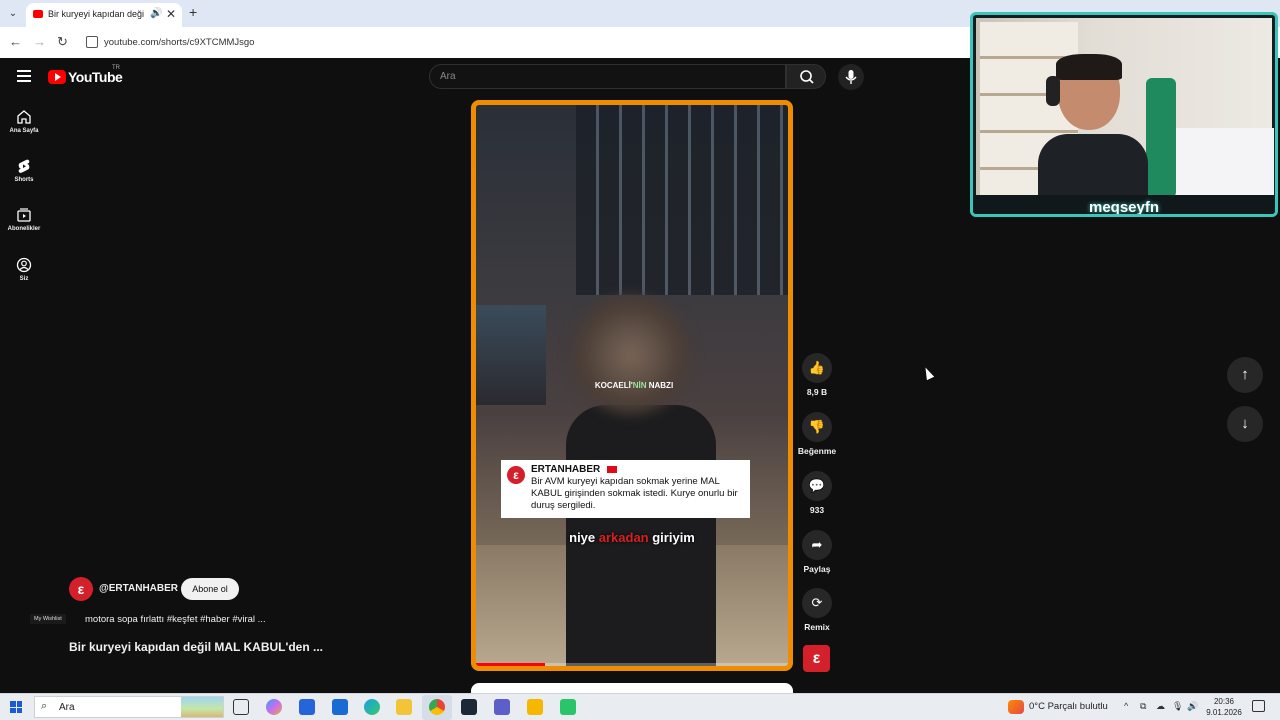  I want to click on video-background-windows, so click(682, 200).